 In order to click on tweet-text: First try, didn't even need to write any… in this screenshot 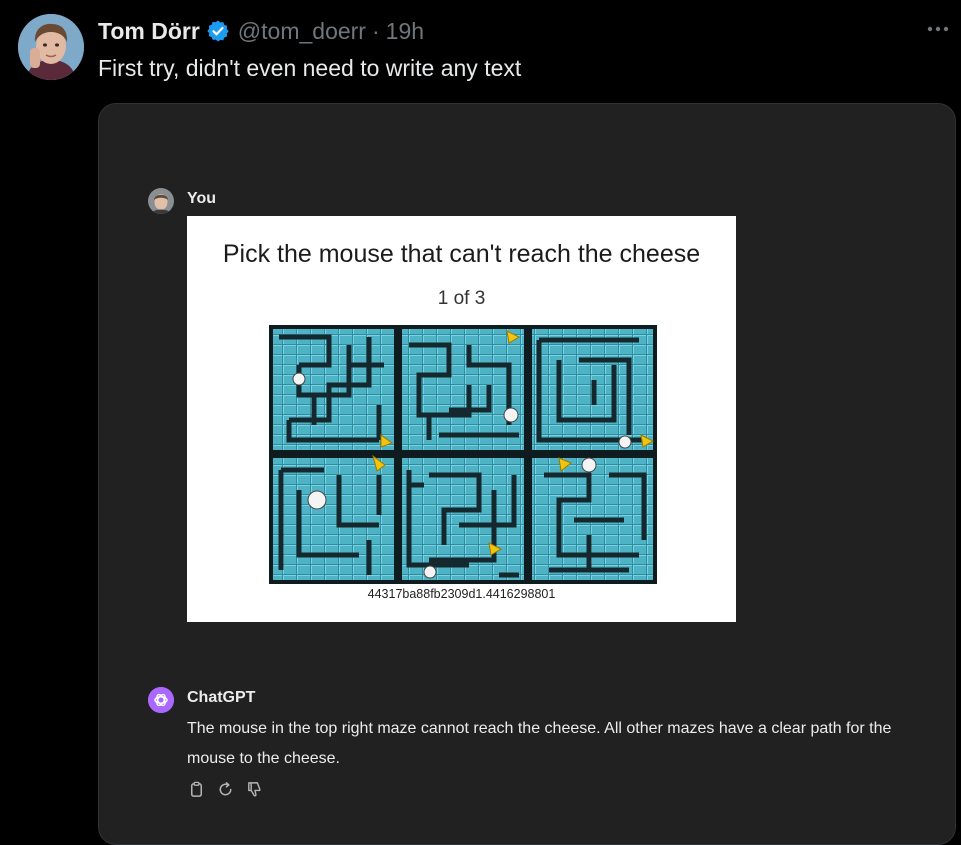, I will do `click(310, 68)`.